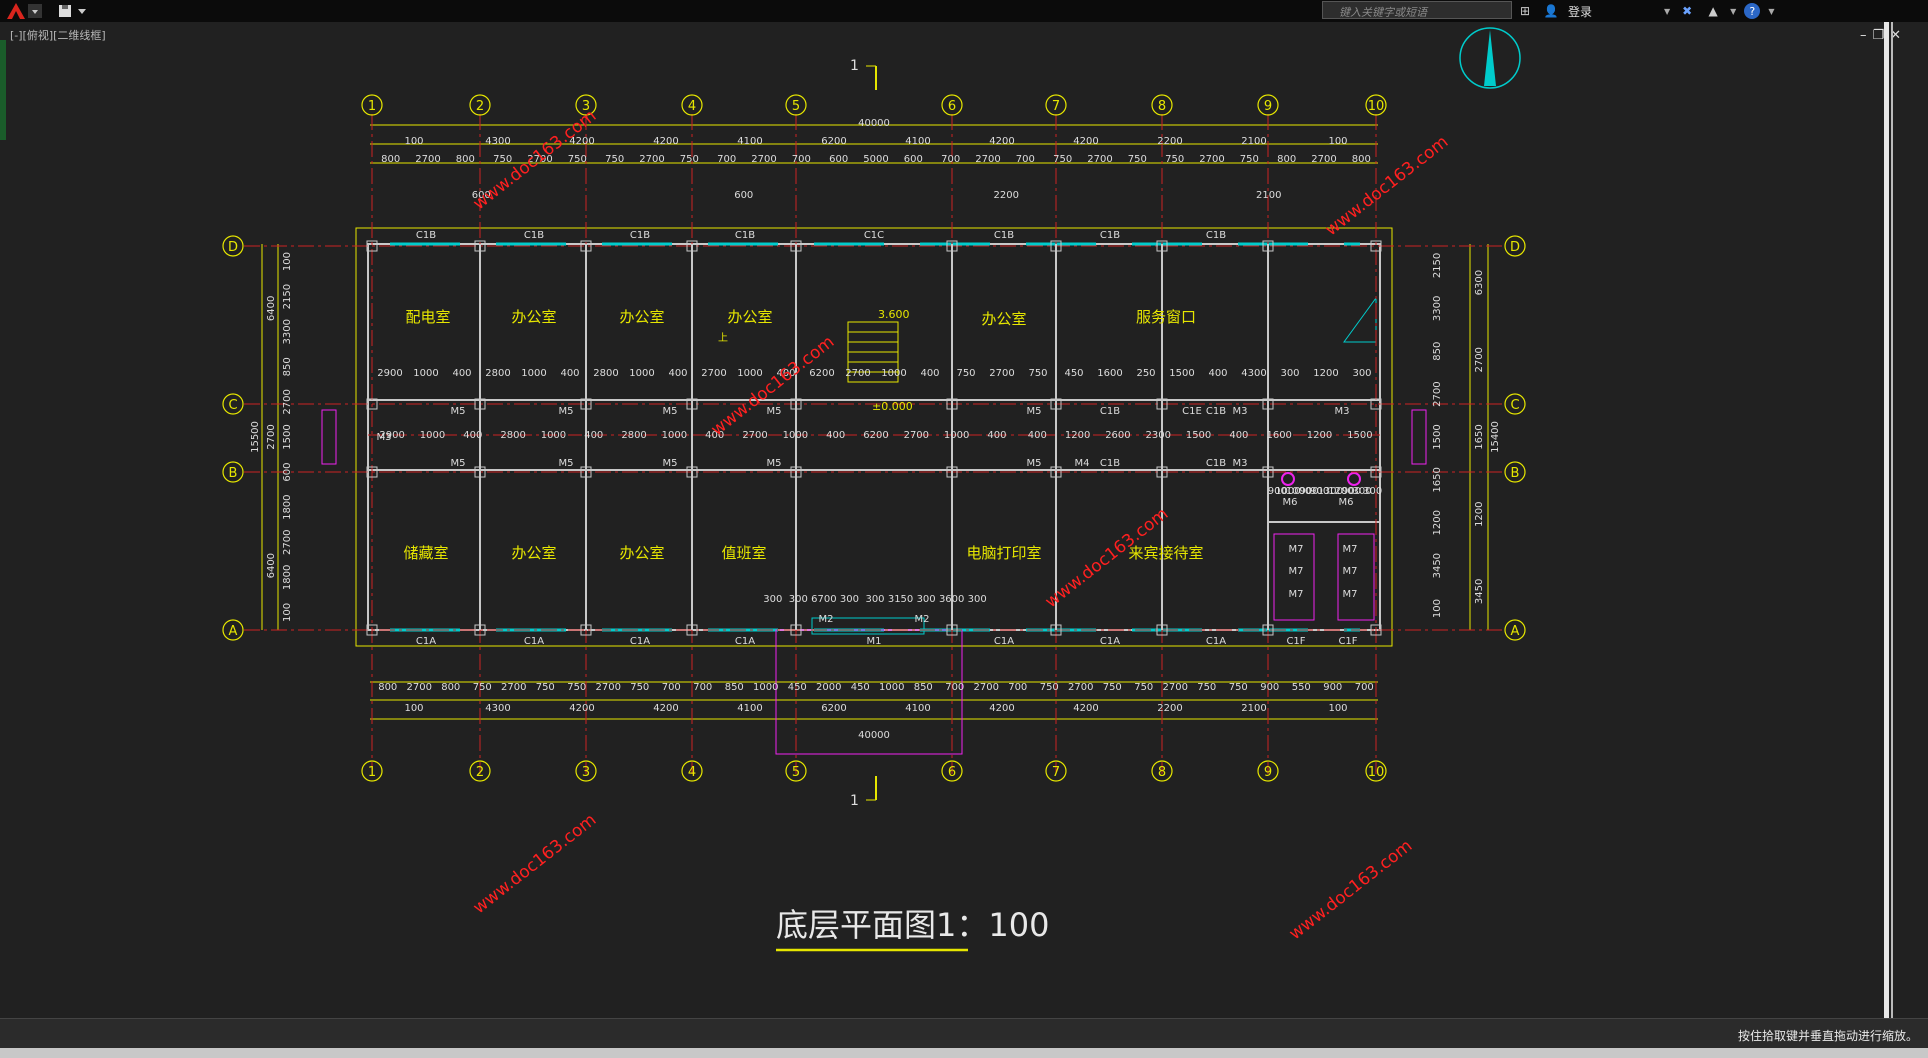 This screenshot has width=1928, height=1058. I want to click on vertical-scrollbar, so click(1886, 520).